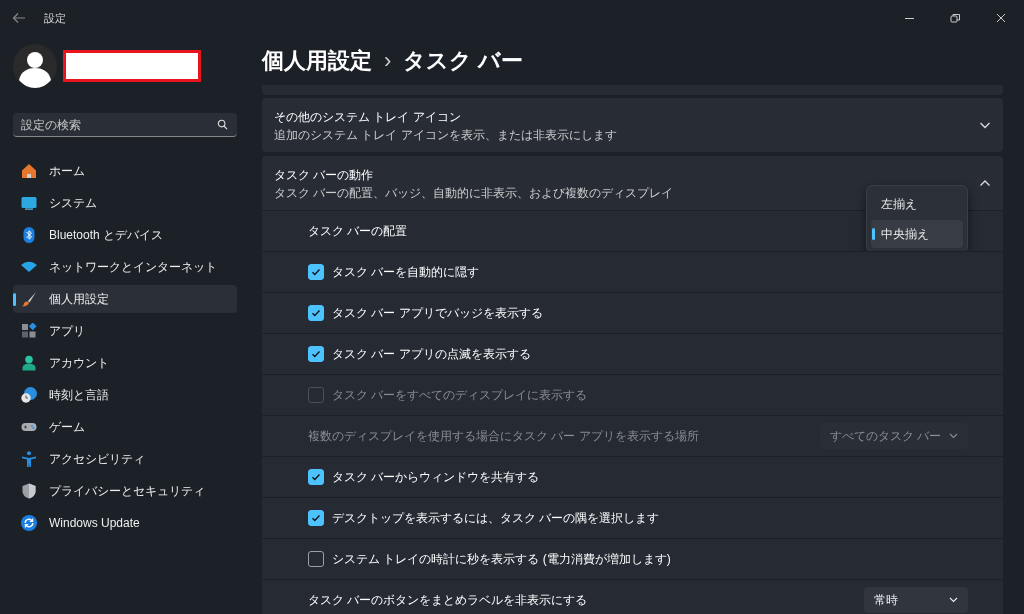 The width and height of the screenshot is (1024, 614). What do you see at coordinates (463, 60) in the screenshot?
I see `page-title: タスク バー` at bounding box center [463, 60].